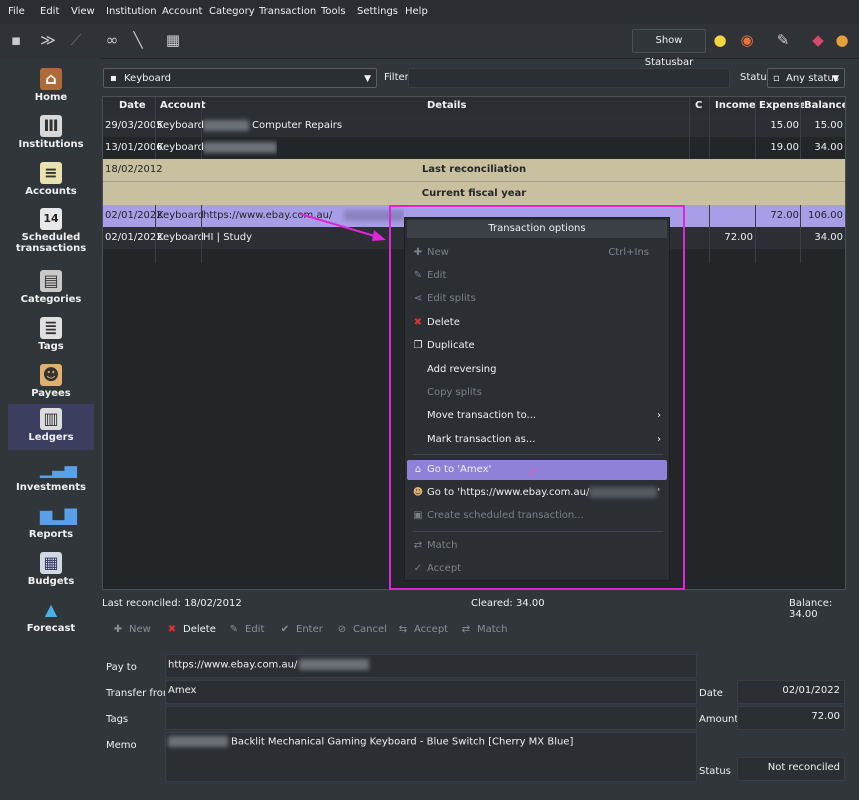  What do you see at coordinates (342, 629) in the screenshot?
I see `cancel-icon: ⊘` at bounding box center [342, 629].